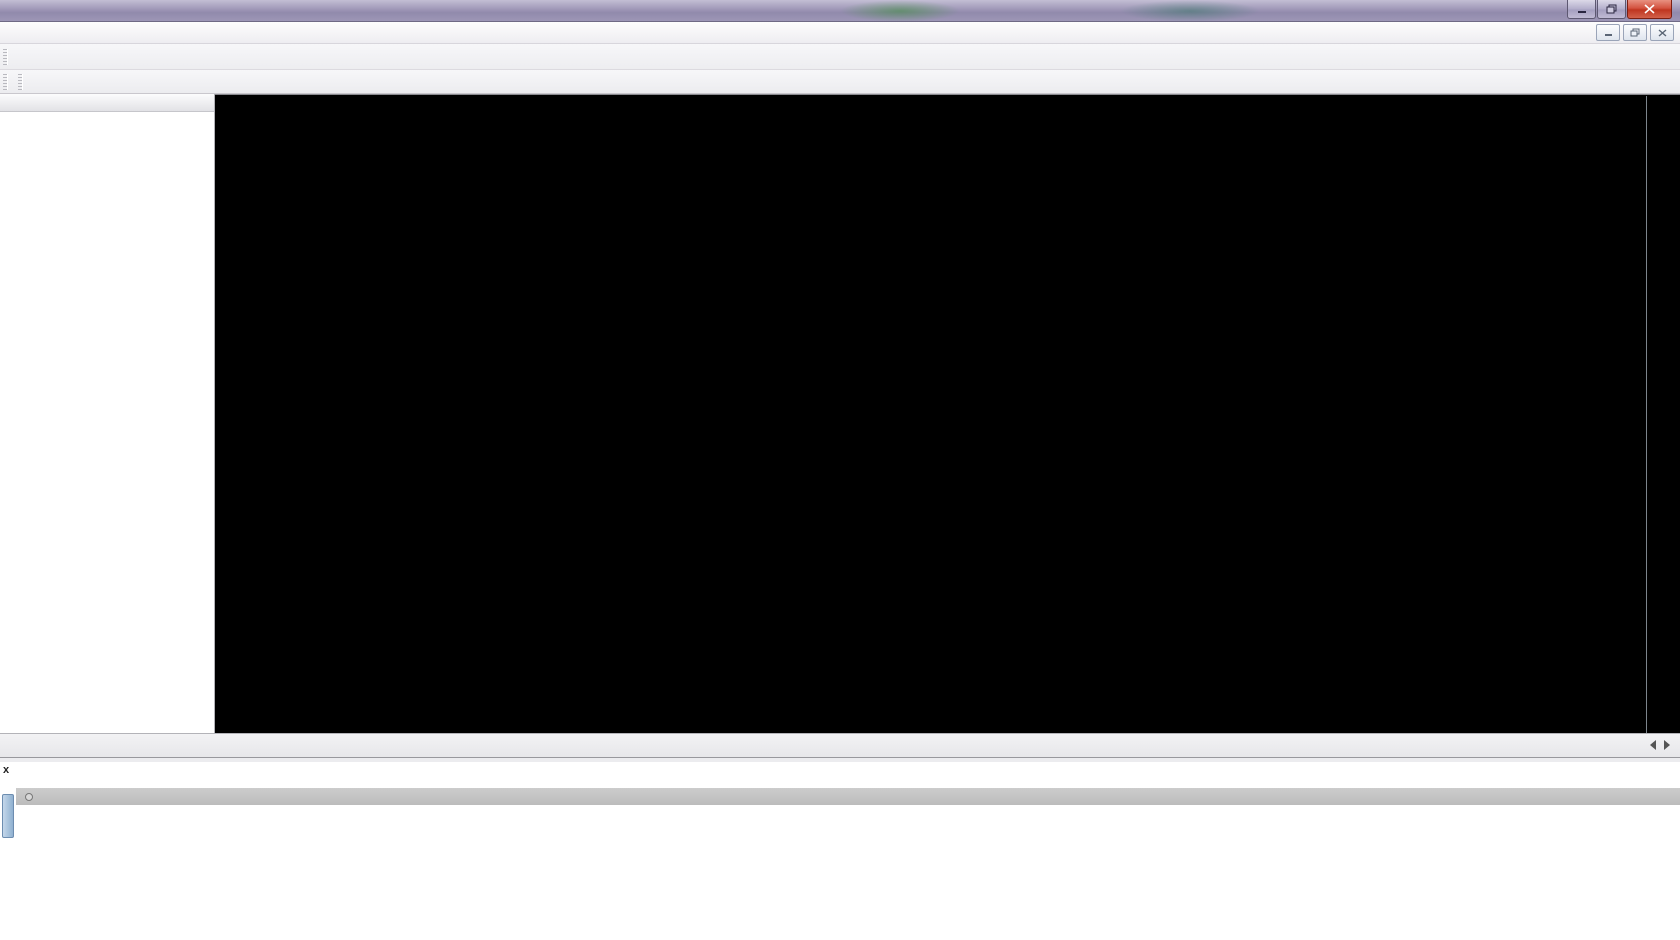 The image size is (1680, 940). Describe the element at coordinates (13, 11) in the screenshot. I see `metatrader-app-icon` at that location.